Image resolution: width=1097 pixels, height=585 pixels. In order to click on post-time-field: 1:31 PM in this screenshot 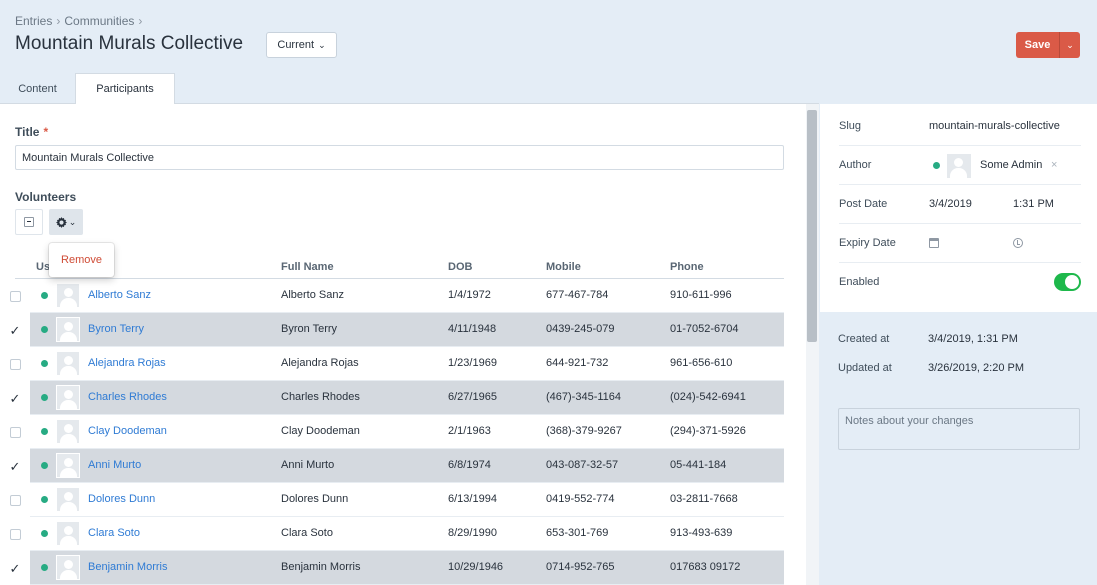, I will do `click(1033, 204)`.